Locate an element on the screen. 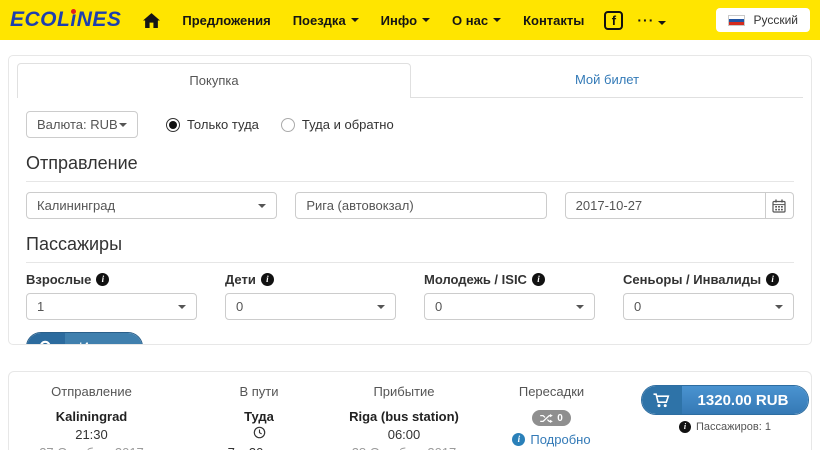 Image resolution: width=820 pixels, height=450 pixels. passengers-note: i Пассажиров: 1 is located at coordinates (725, 427).